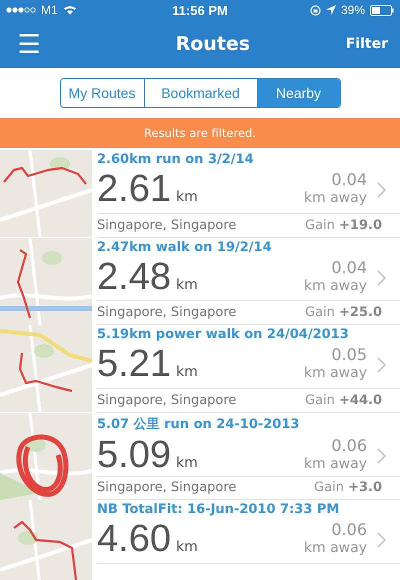  Describe the element at coordinates (200, 133) in the screenshot. I see `filter-banner: Results are filtered.` at that location.